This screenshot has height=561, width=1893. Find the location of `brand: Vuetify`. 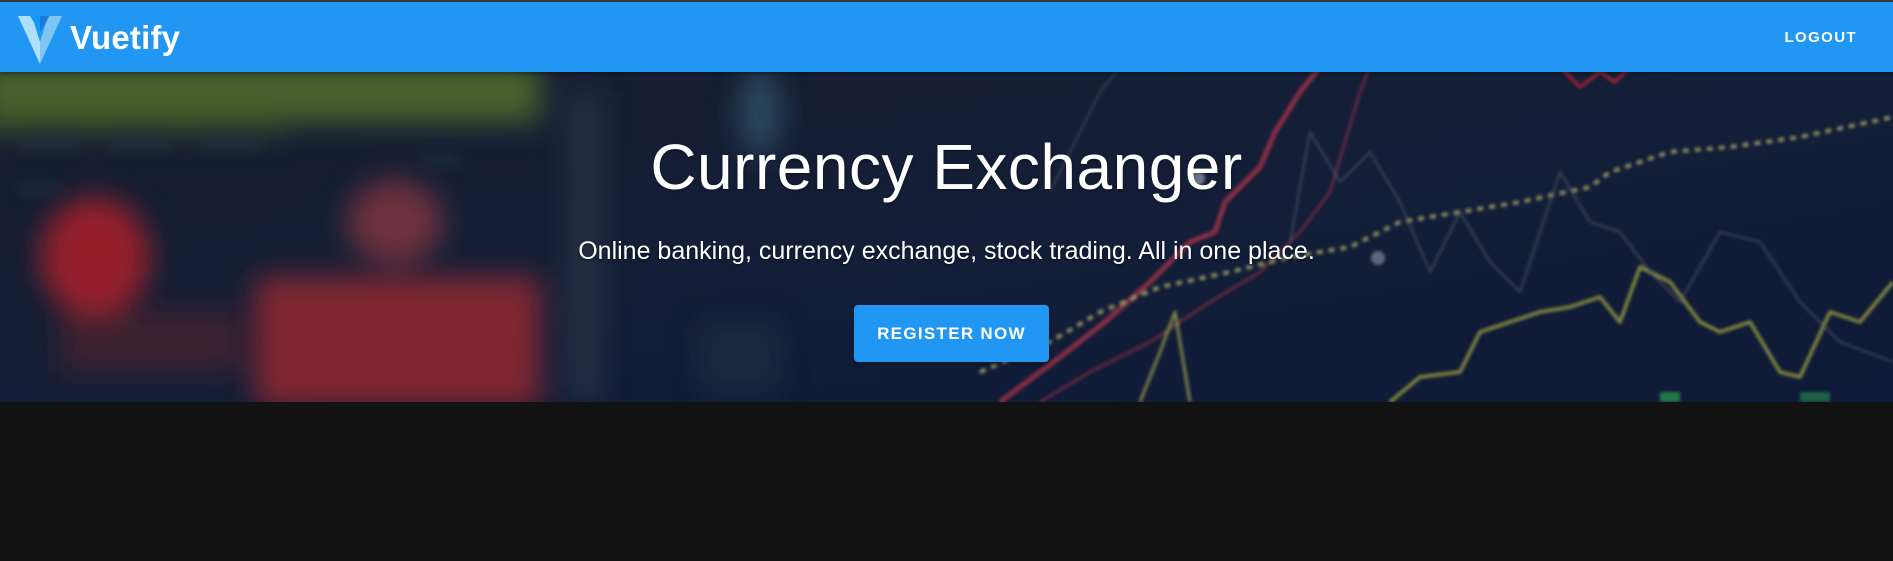

brand: Vuetify is located at coordinates (99, 38).